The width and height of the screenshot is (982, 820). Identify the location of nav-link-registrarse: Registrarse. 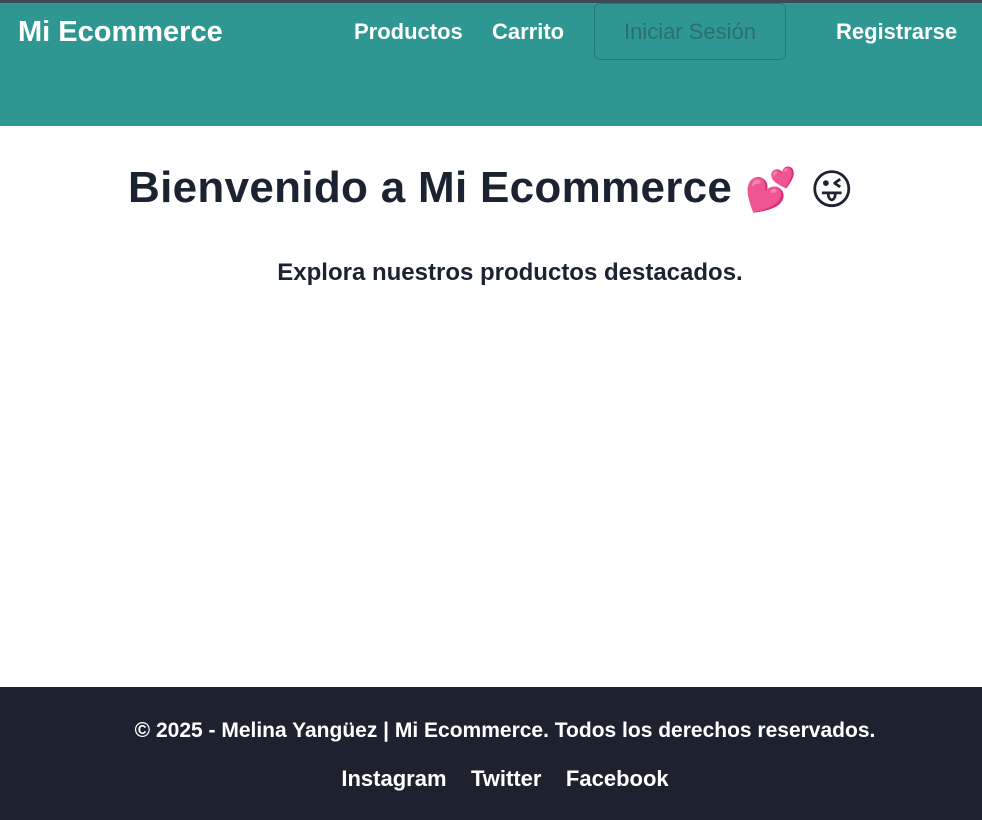
(896, 32).